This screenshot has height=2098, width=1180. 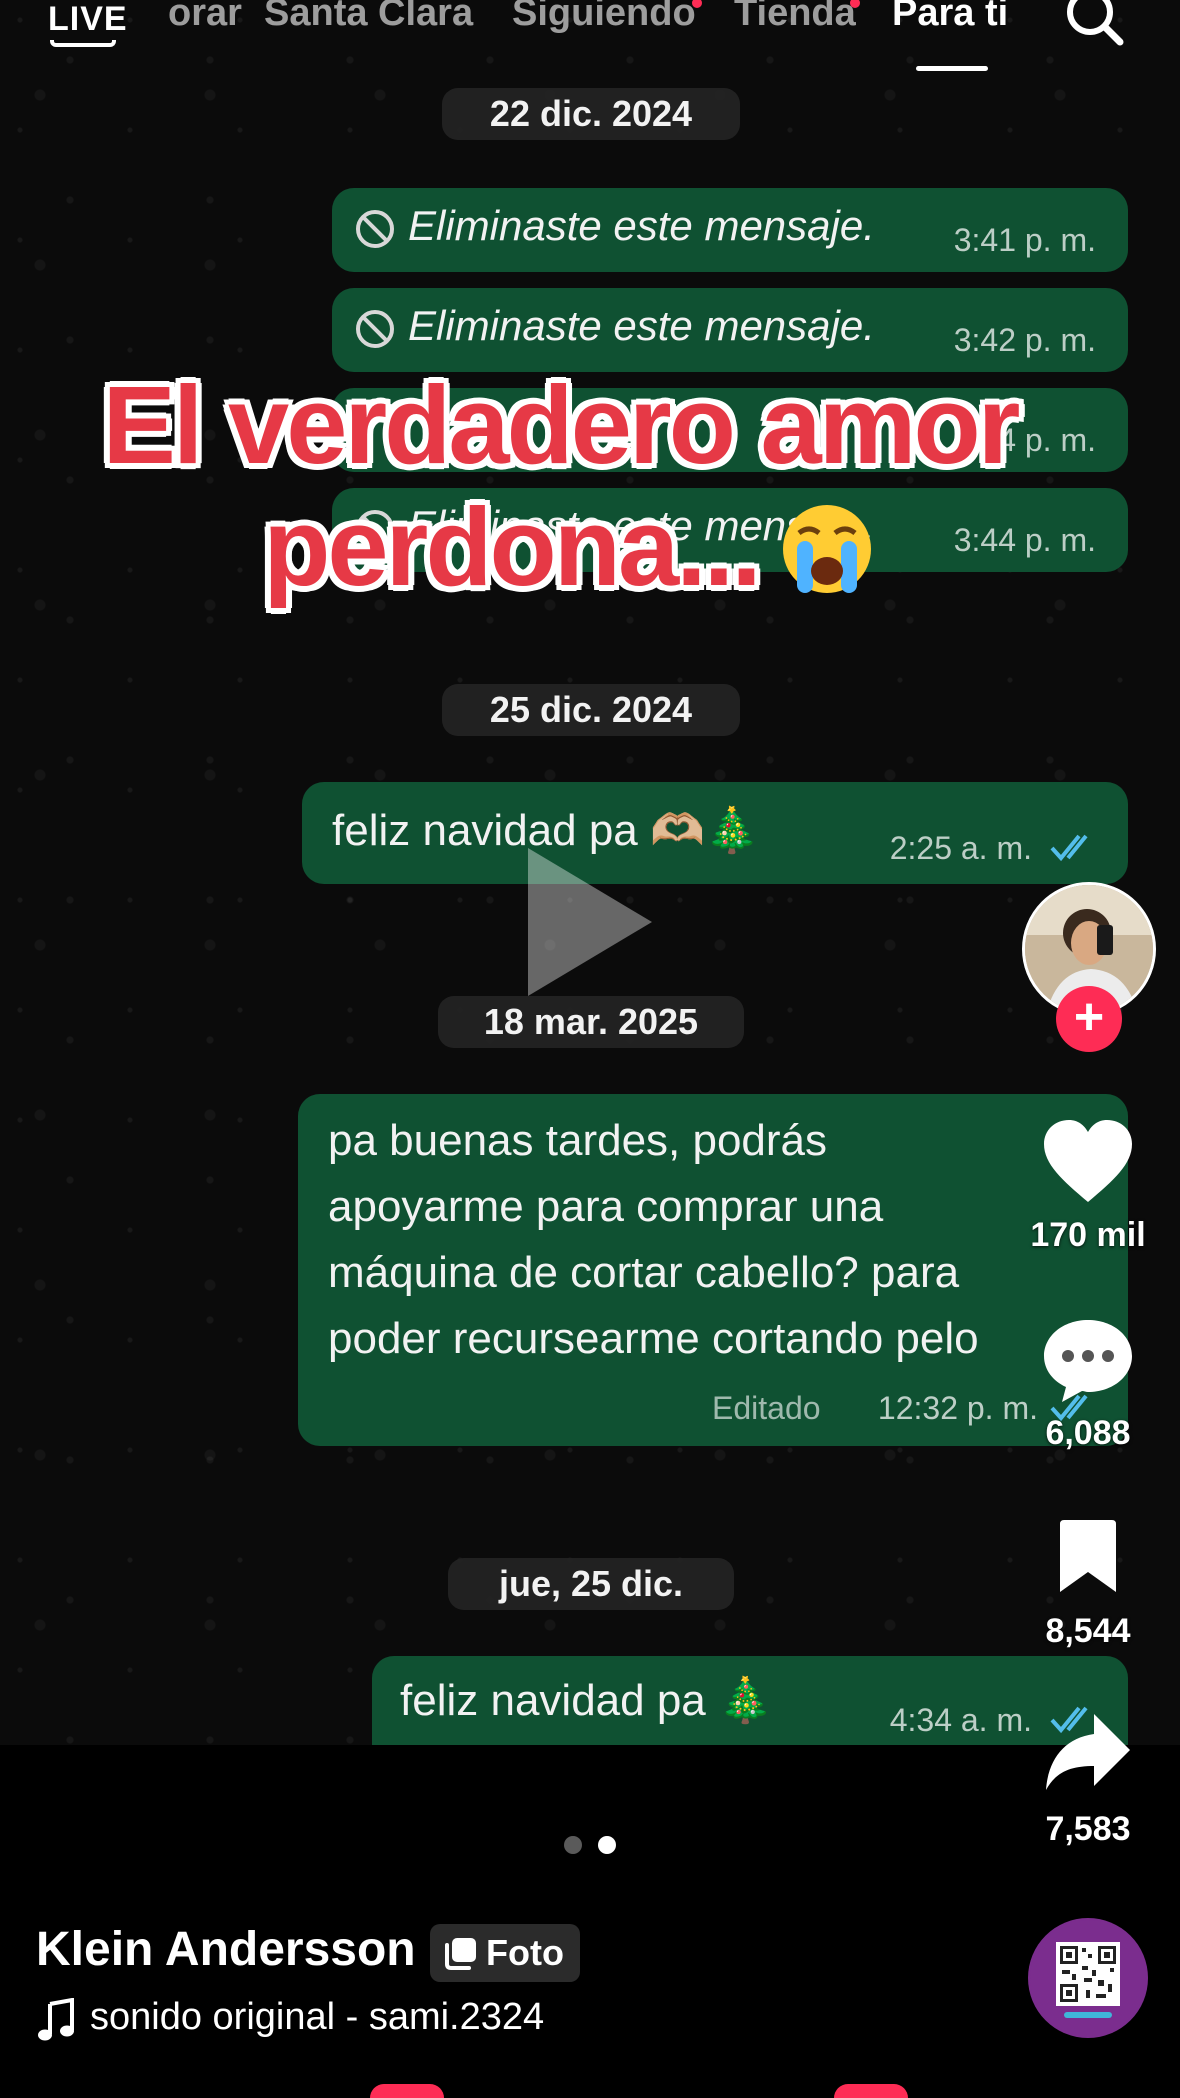 I want to click on message-time: 3:42 p. m., so click(x=1024, y=340).